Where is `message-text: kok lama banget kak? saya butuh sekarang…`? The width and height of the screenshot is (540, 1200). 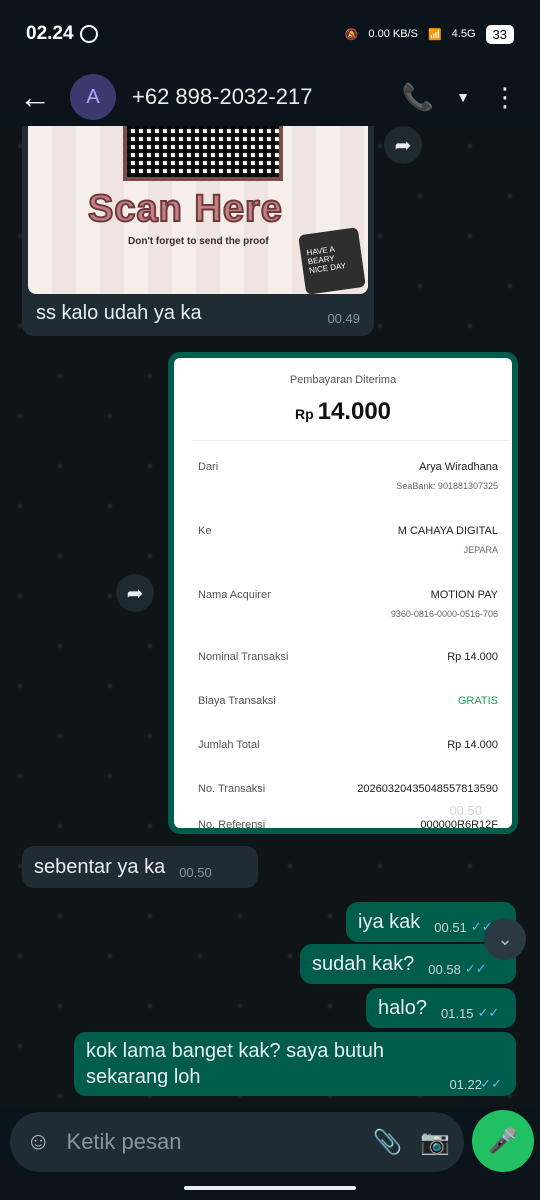
message-text: kok lama banget kak? saya butuh sekarang… is located at coordinates (235, 1064).